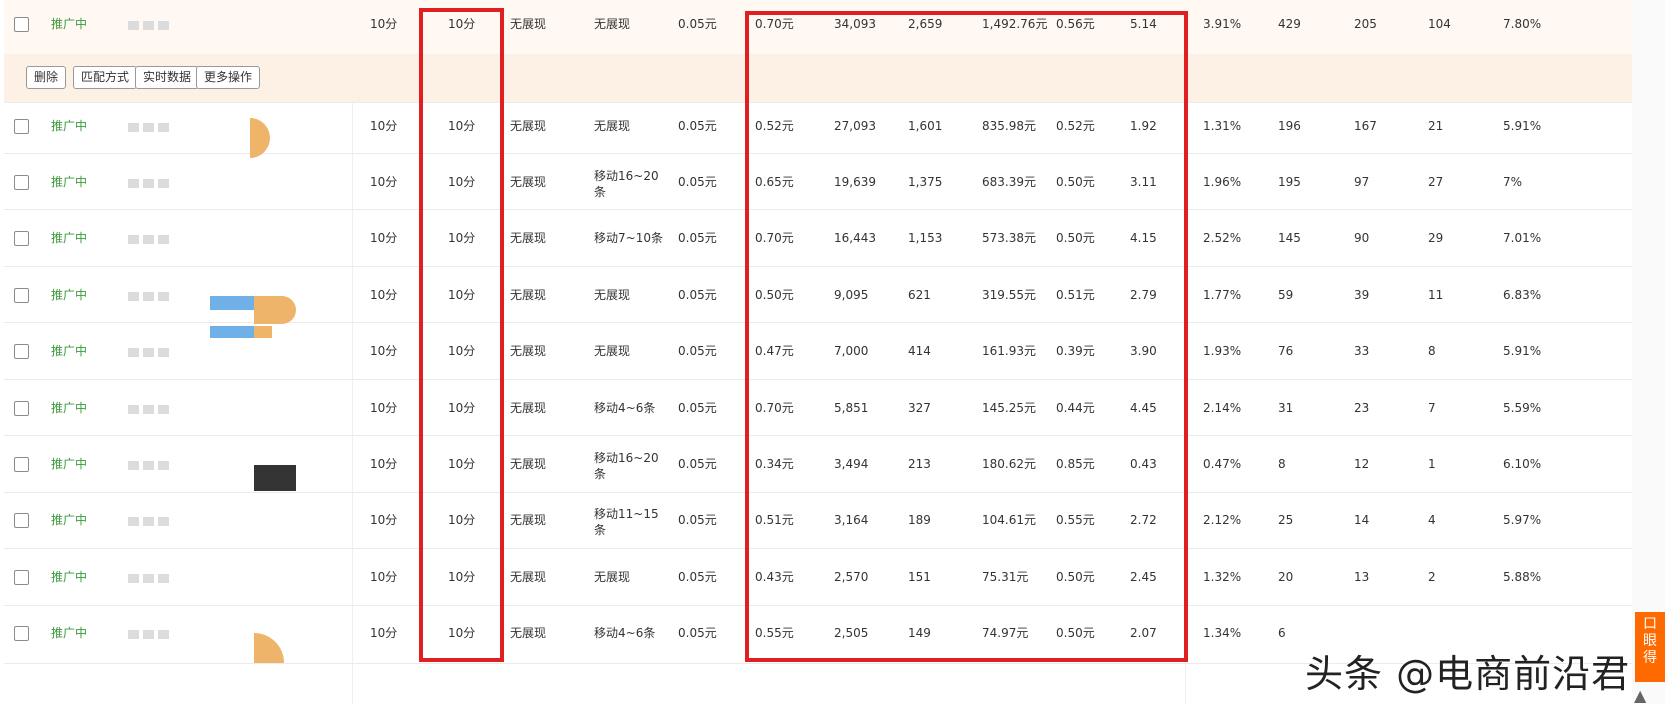 The image size is (1665, 705). What do you see at coordinates (275, 310) in the screenshot?
I see `redacted-area` at bounding box center [275, 310].